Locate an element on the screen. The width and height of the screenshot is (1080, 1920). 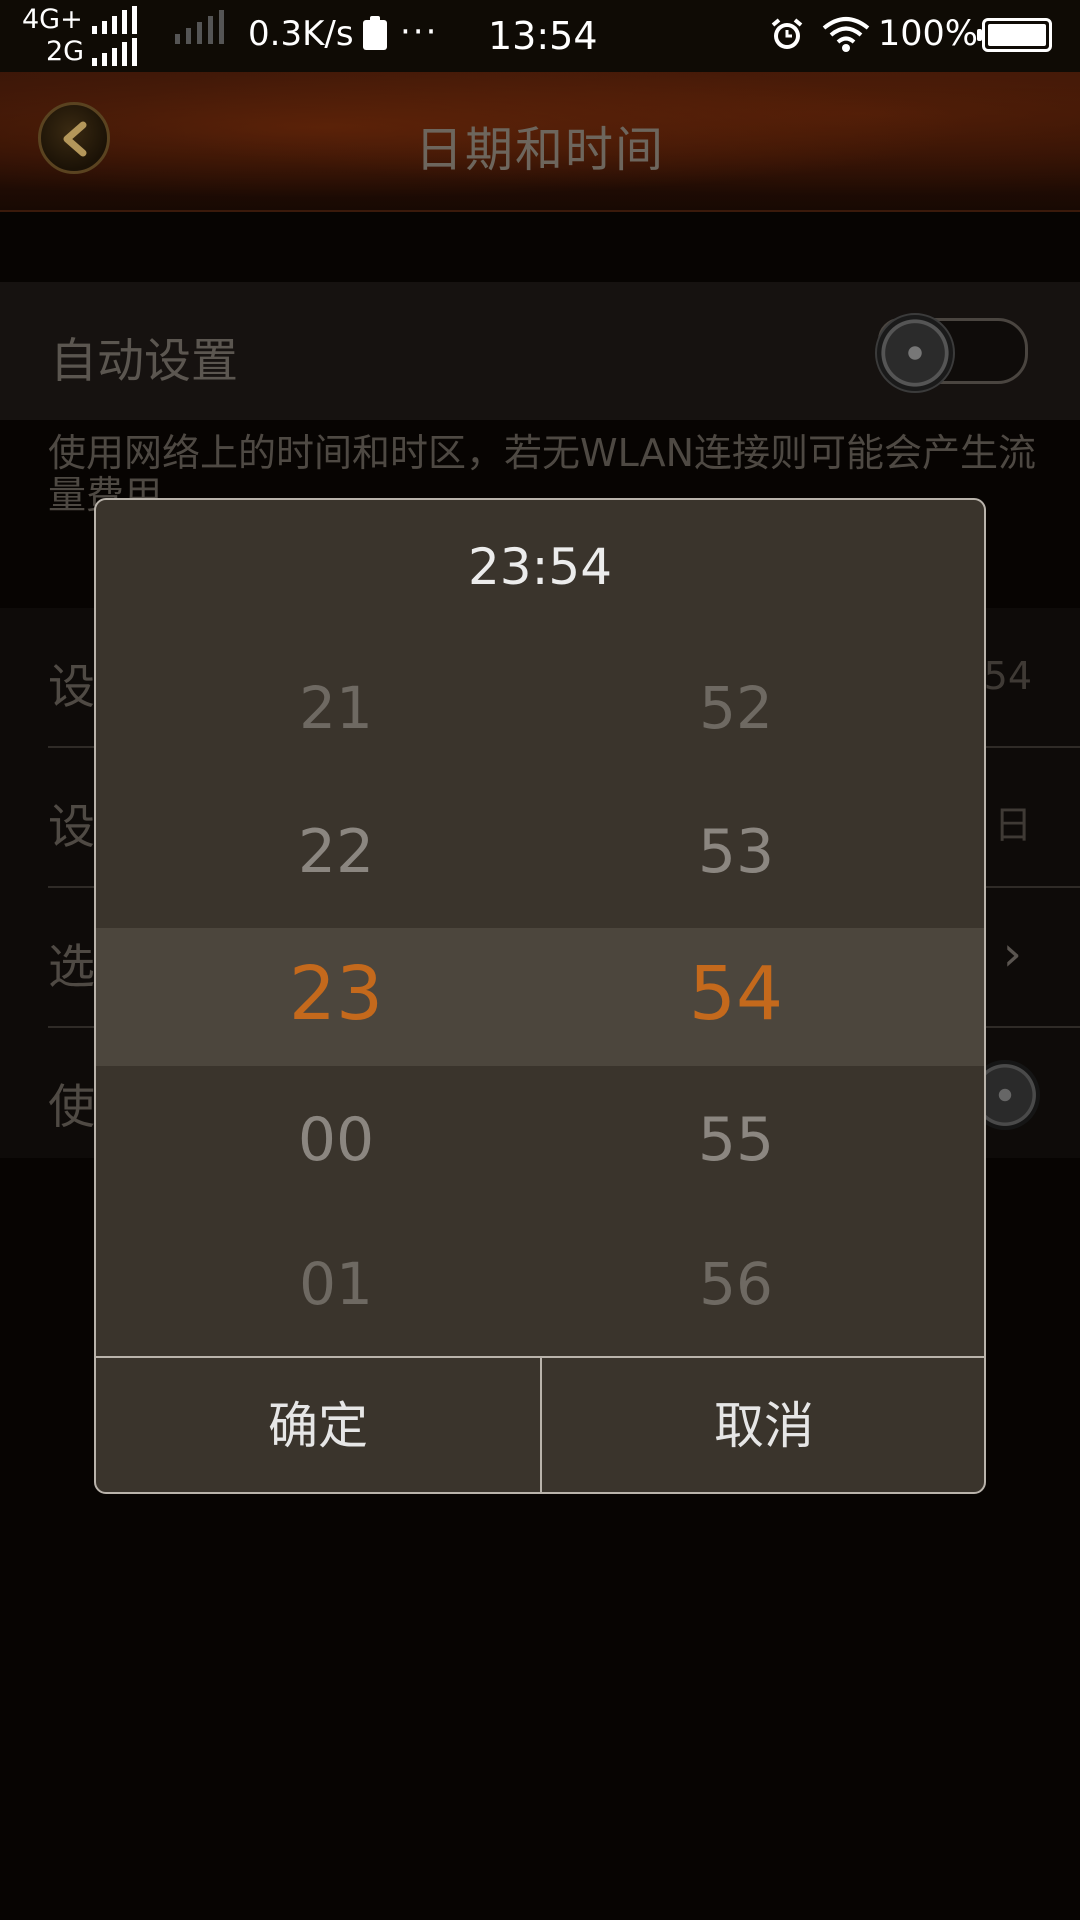
hour-option: 21 is located at coordinates (336, 708).